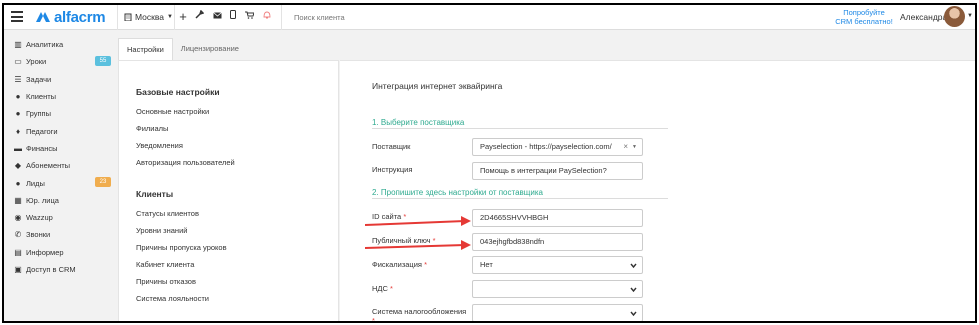 This screenshot has width=979, height=325. I want to click on sidebar-item: ◉ Wazzup, so click(59, 217).